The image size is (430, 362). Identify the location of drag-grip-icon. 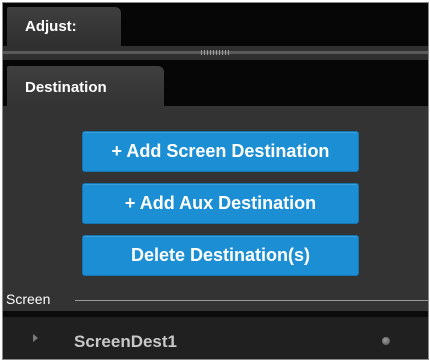
(215, 52).